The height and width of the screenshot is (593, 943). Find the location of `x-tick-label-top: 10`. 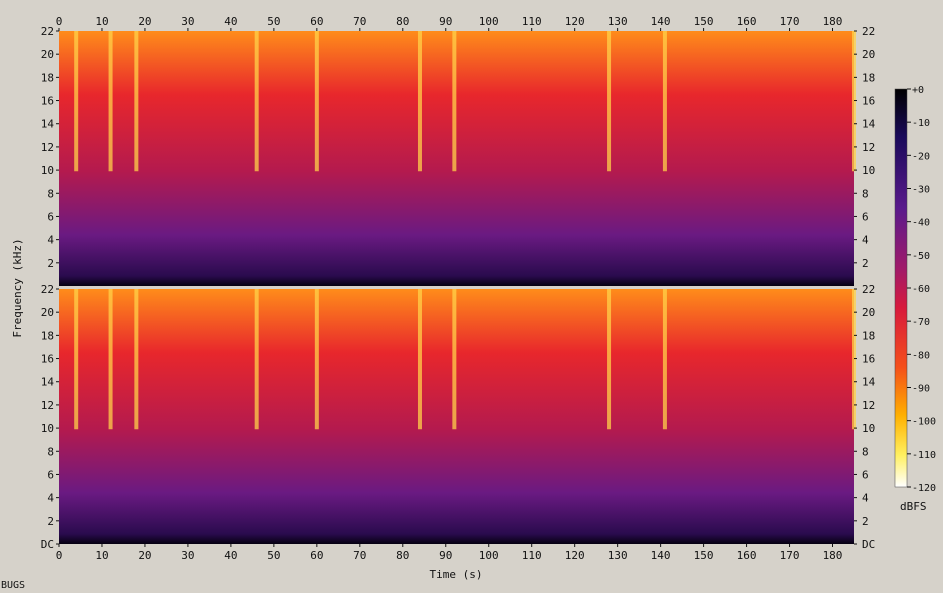

x-tick-label-top: 10 is located at coordinates (101, 21).